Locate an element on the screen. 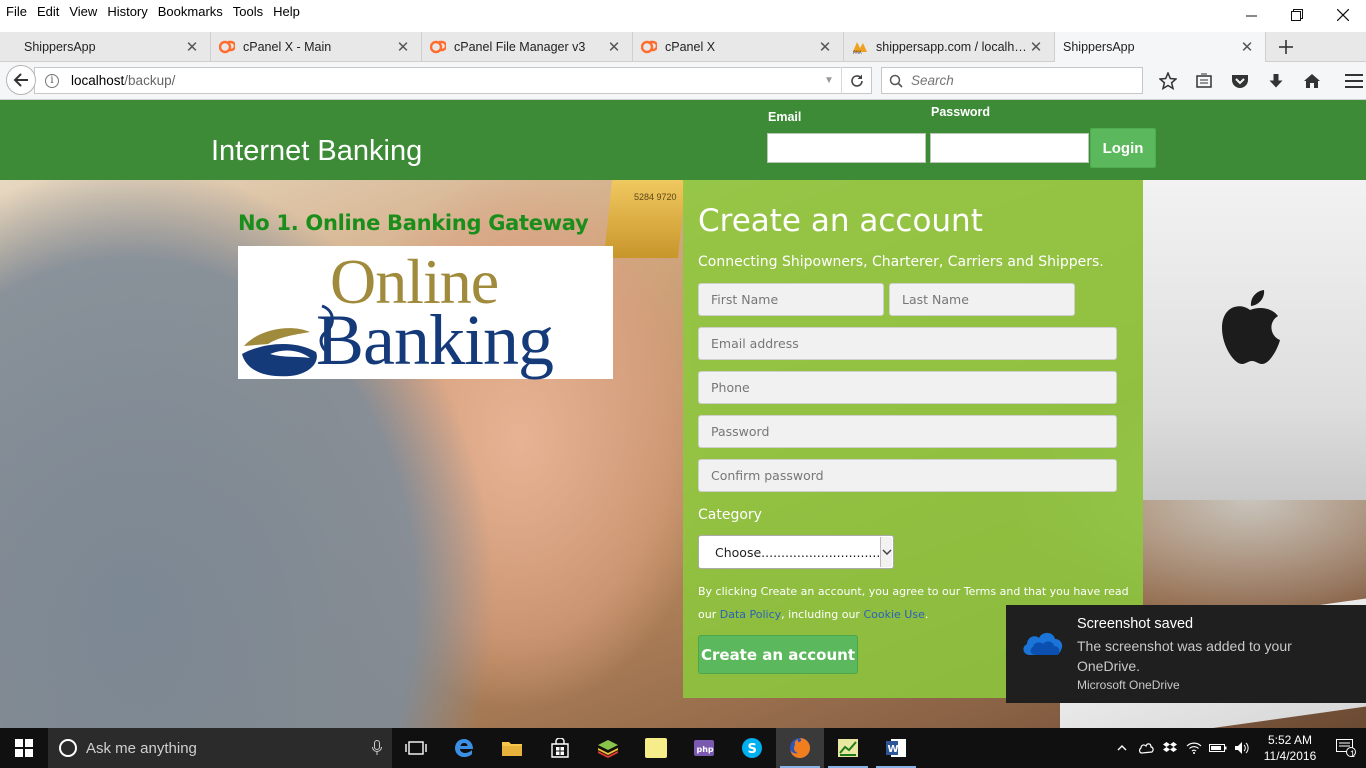 The width and height of the screenshot is (1366, 768). tab-cpanel-main: cPanel X - Main ✕ is located at coordinates (316, 47).